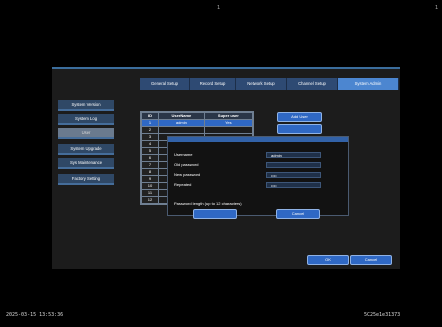 Image resolution: width=442 pixels, height=327 pixels. I want to click on cancel-main-button: Cancel, so click(371, 260).